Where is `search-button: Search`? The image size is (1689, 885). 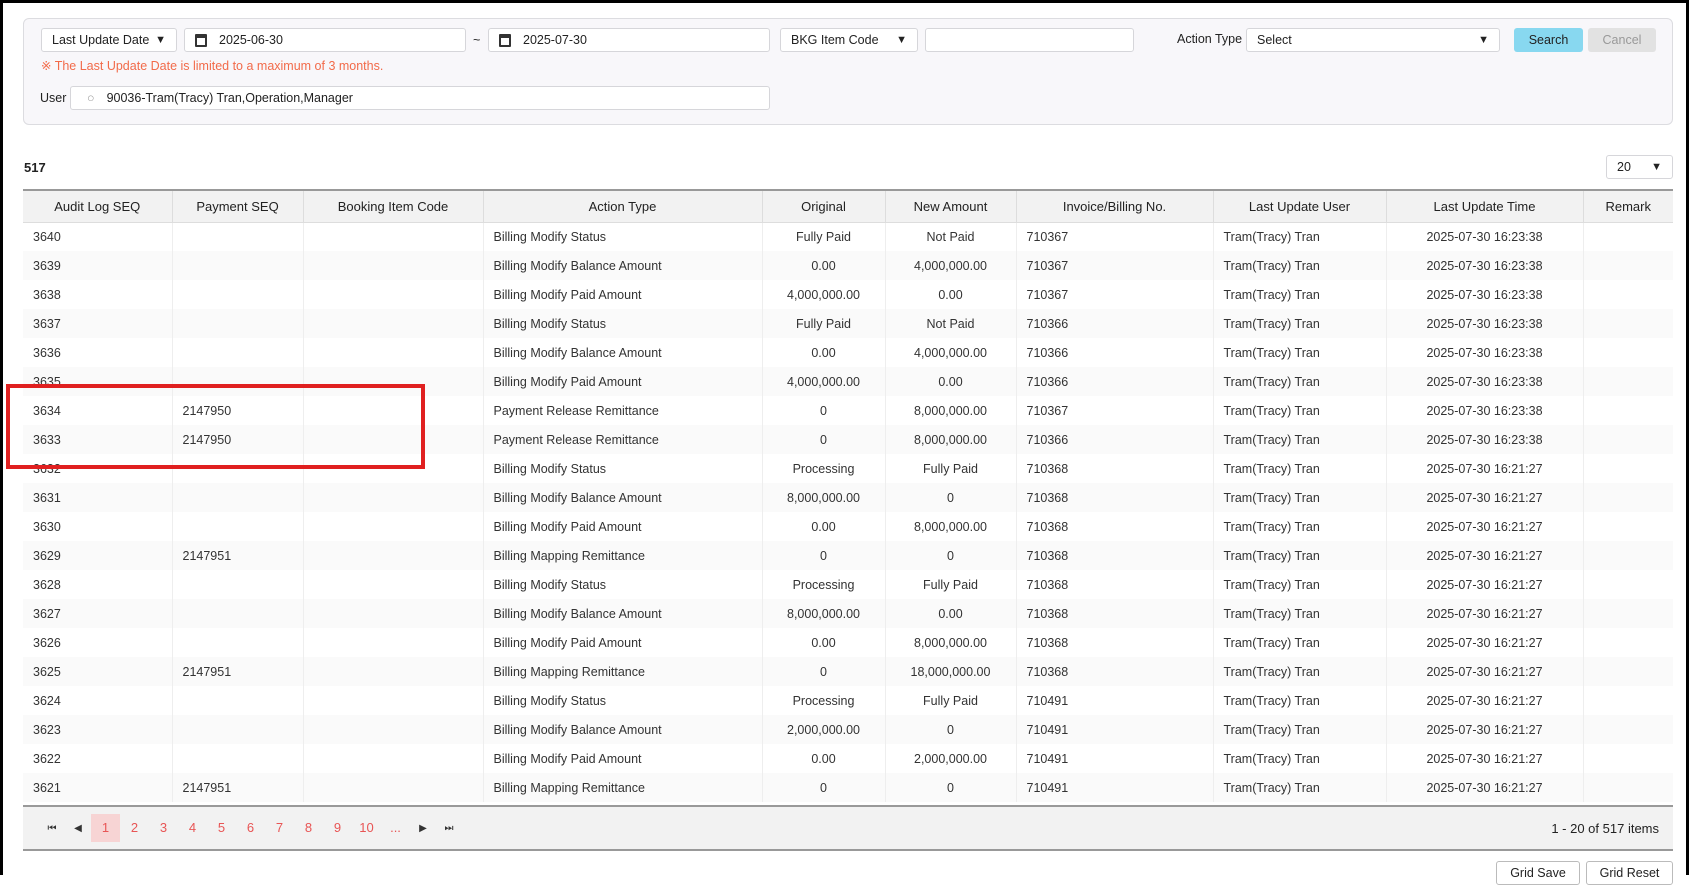 search-button: Search is located at coordinates (1548, 40).